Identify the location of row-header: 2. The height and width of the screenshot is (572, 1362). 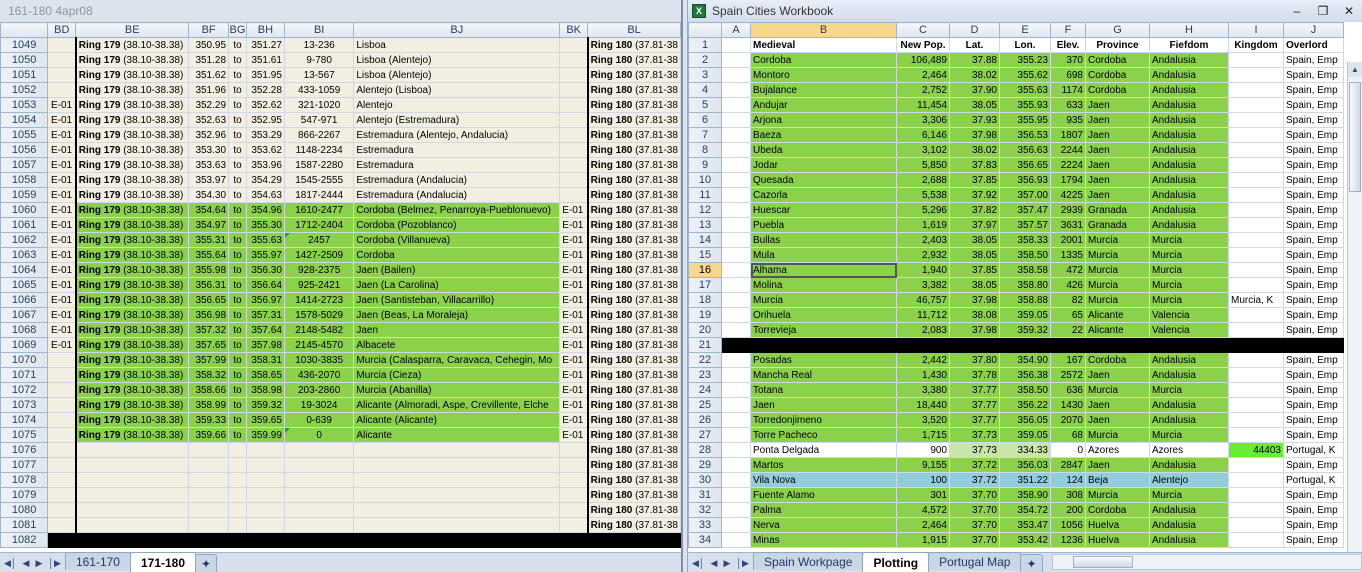
(705, 60).